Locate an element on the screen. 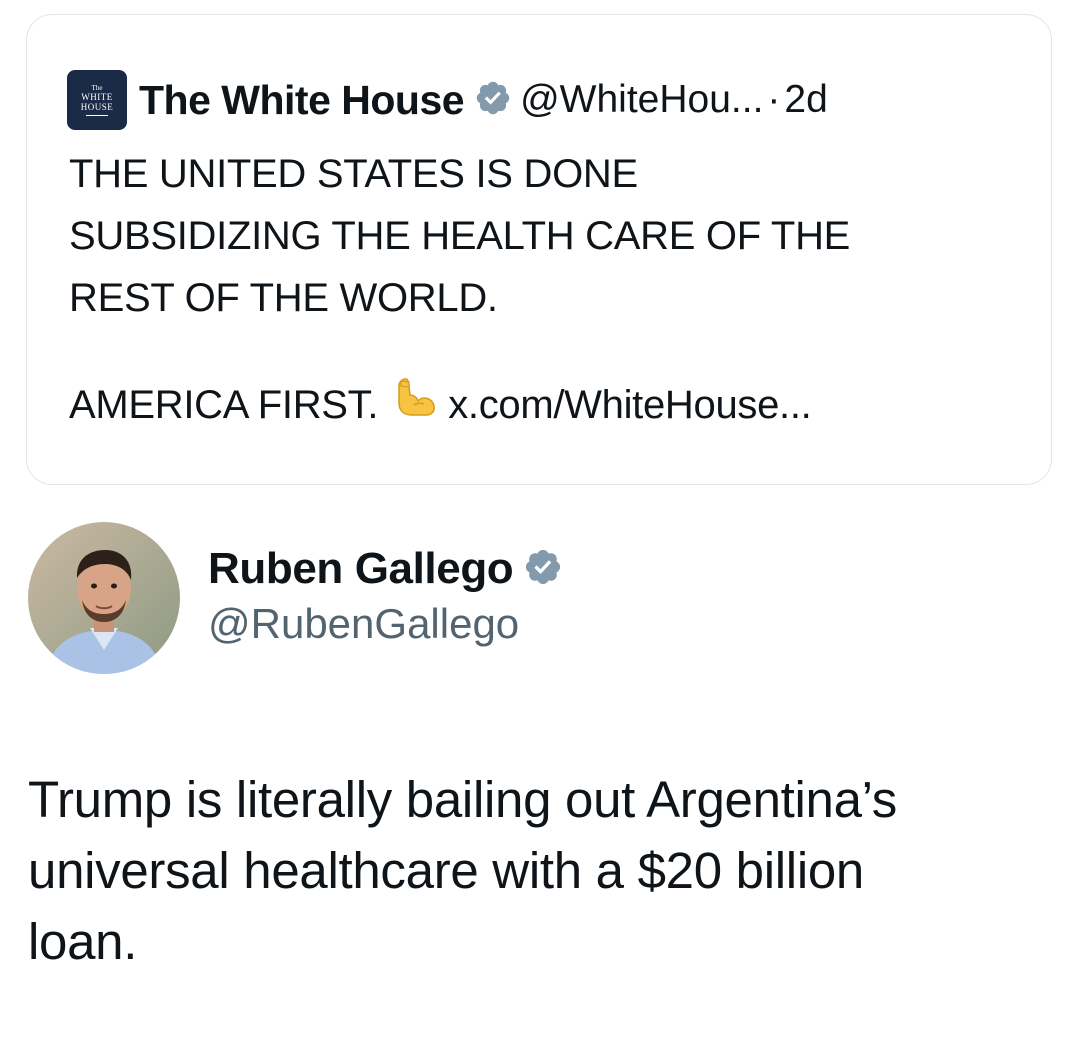  quoted-author-name: The White House is located at coordinates (302, 100).